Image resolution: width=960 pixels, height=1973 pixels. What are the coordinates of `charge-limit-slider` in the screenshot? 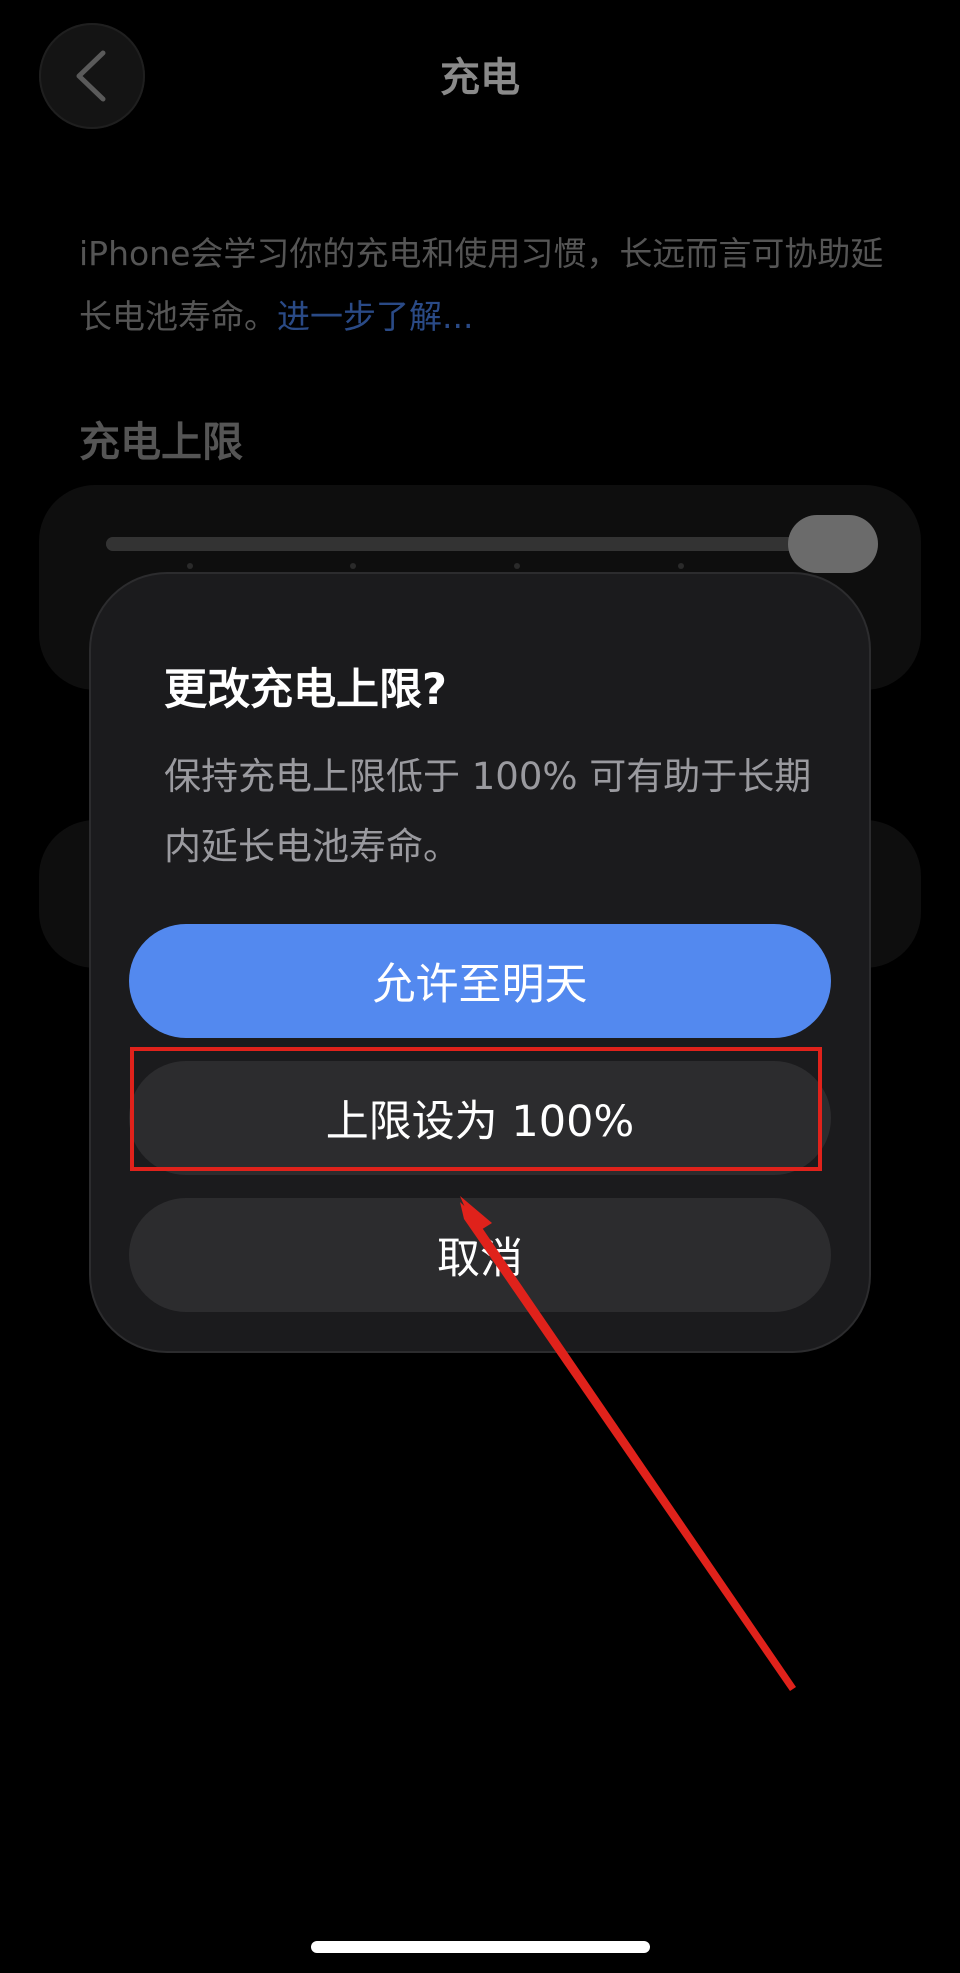 It's located at (481, 544).